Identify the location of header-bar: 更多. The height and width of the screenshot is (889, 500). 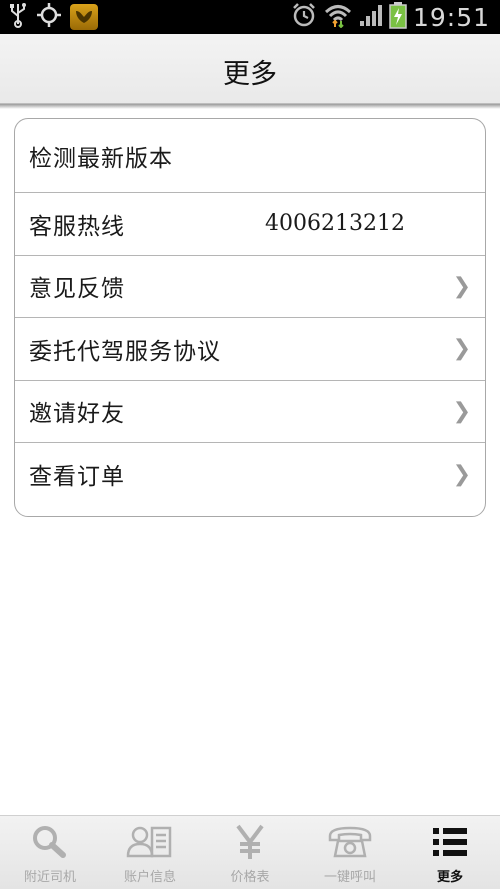
(250, 69).